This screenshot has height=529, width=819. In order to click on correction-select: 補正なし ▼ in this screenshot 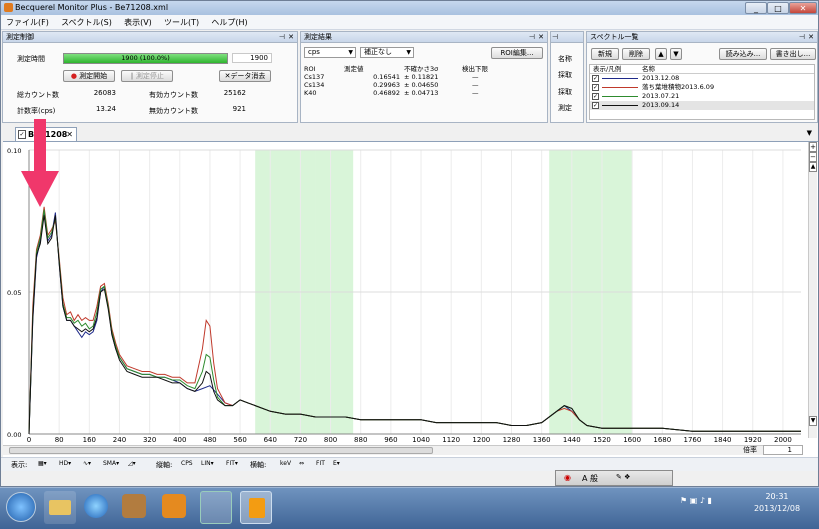, I will do `click(387, 52)`.